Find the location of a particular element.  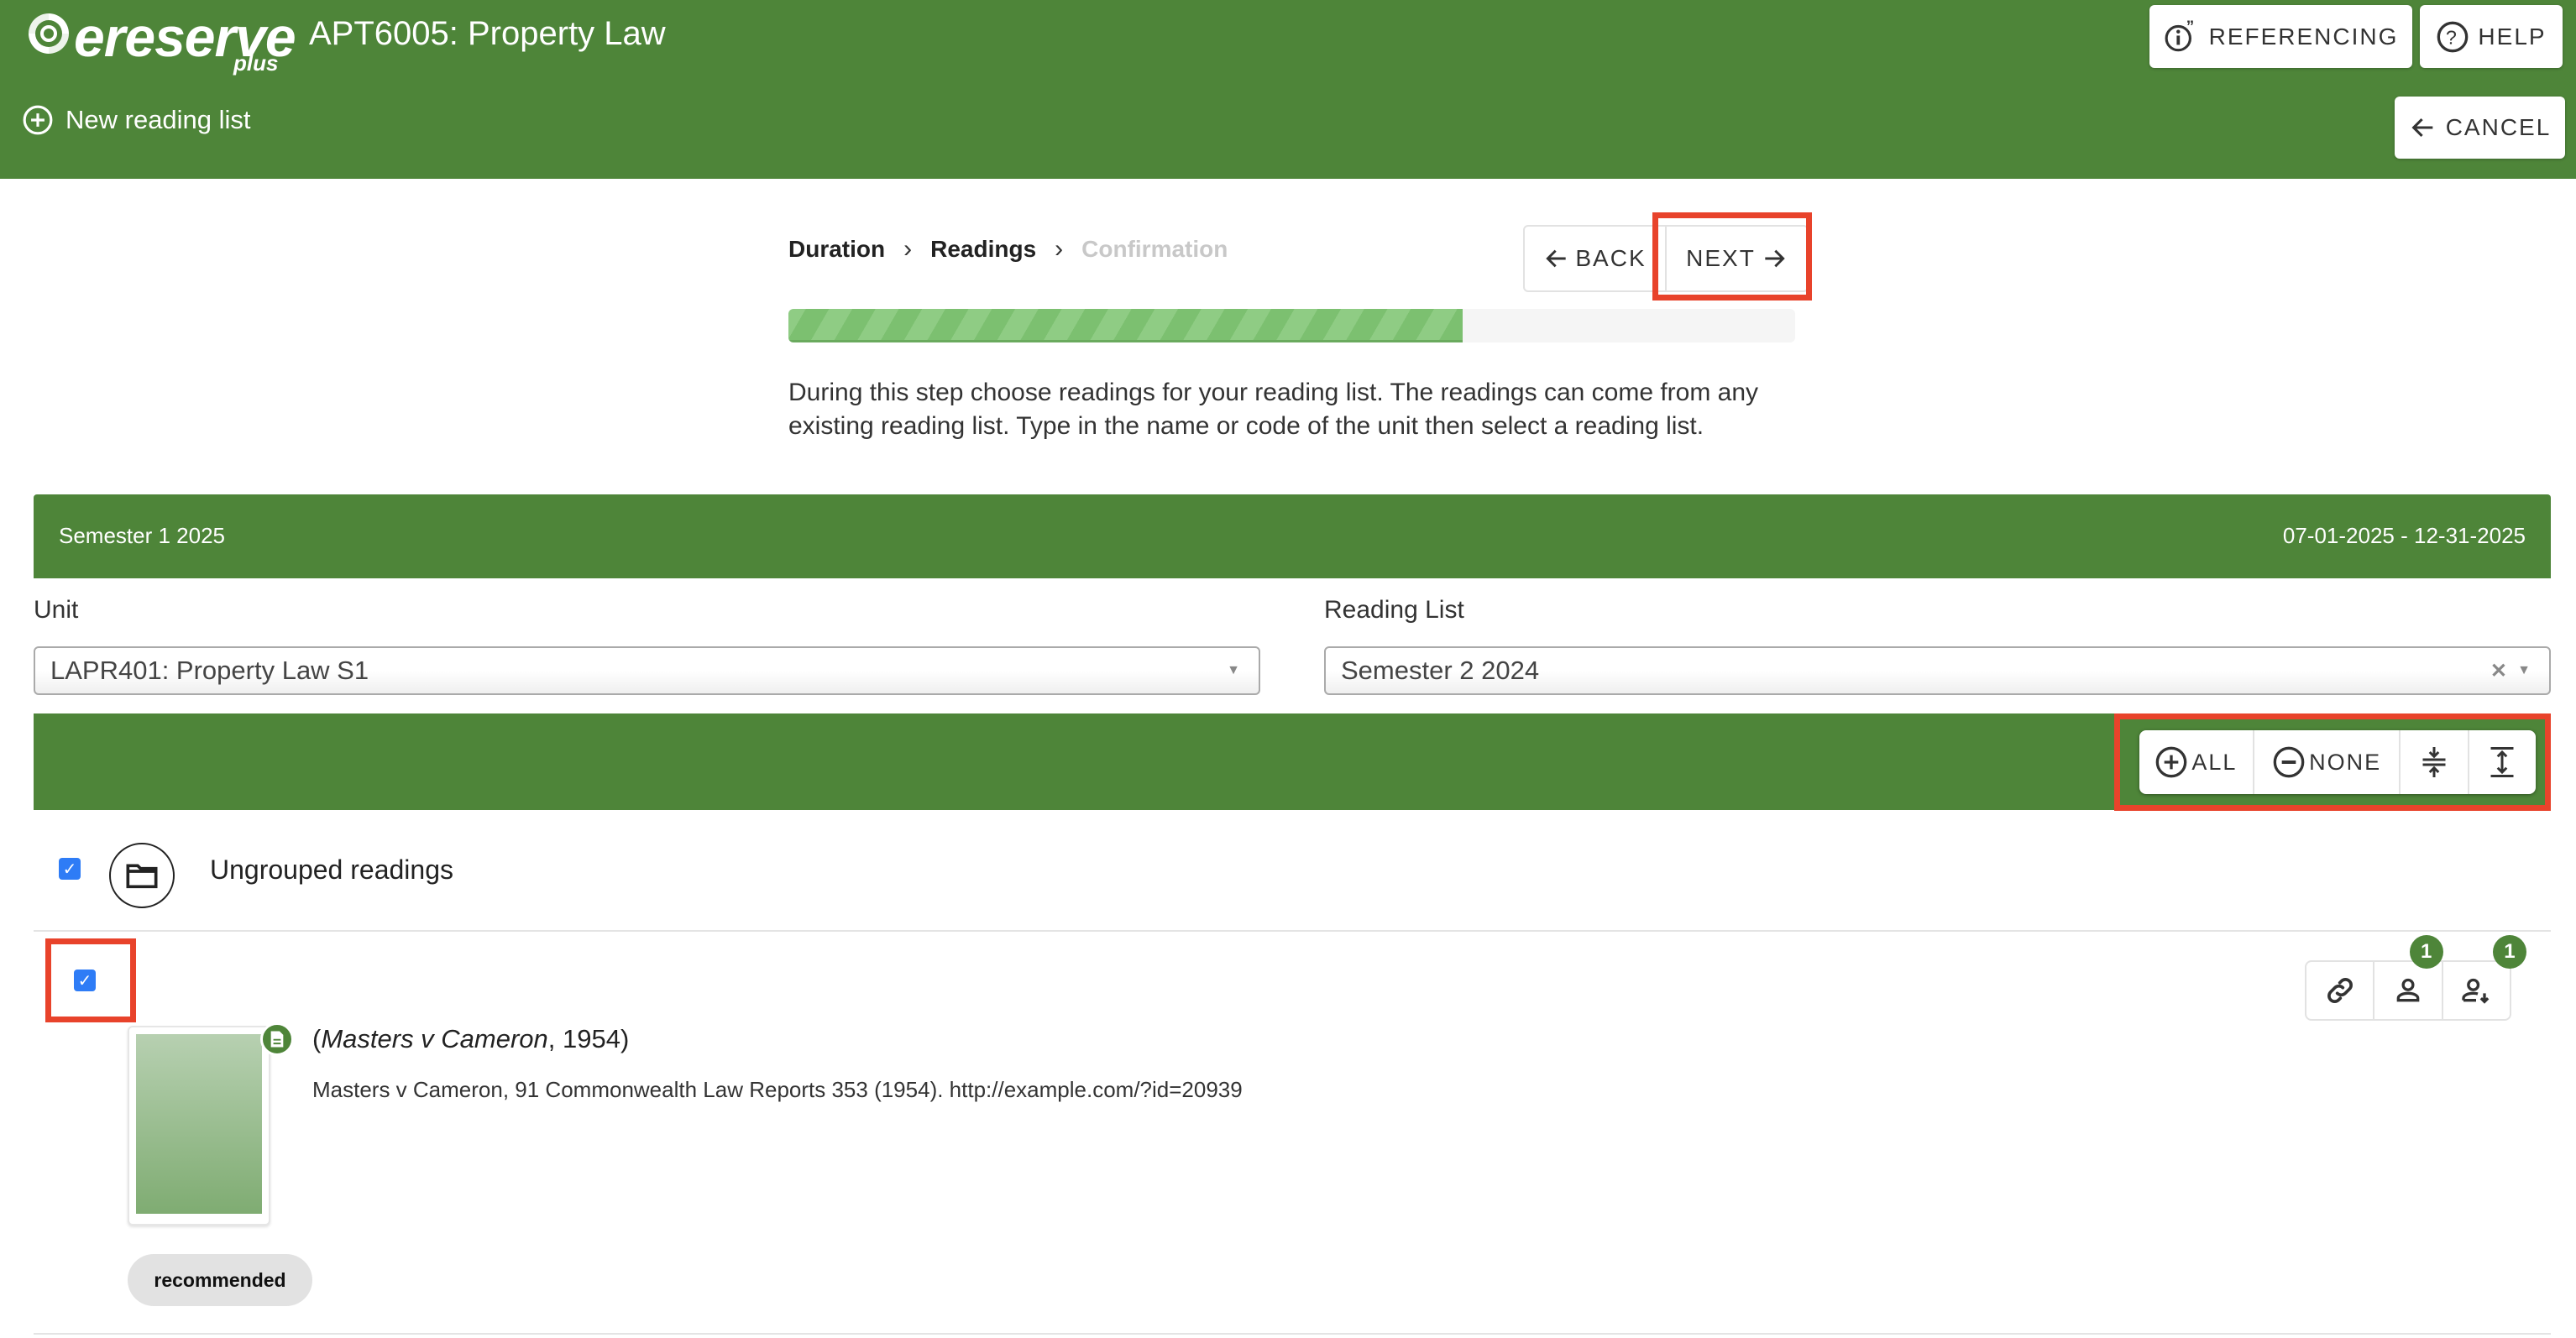

reading-actions: 1 1 is located at coordinates (2416, 978).